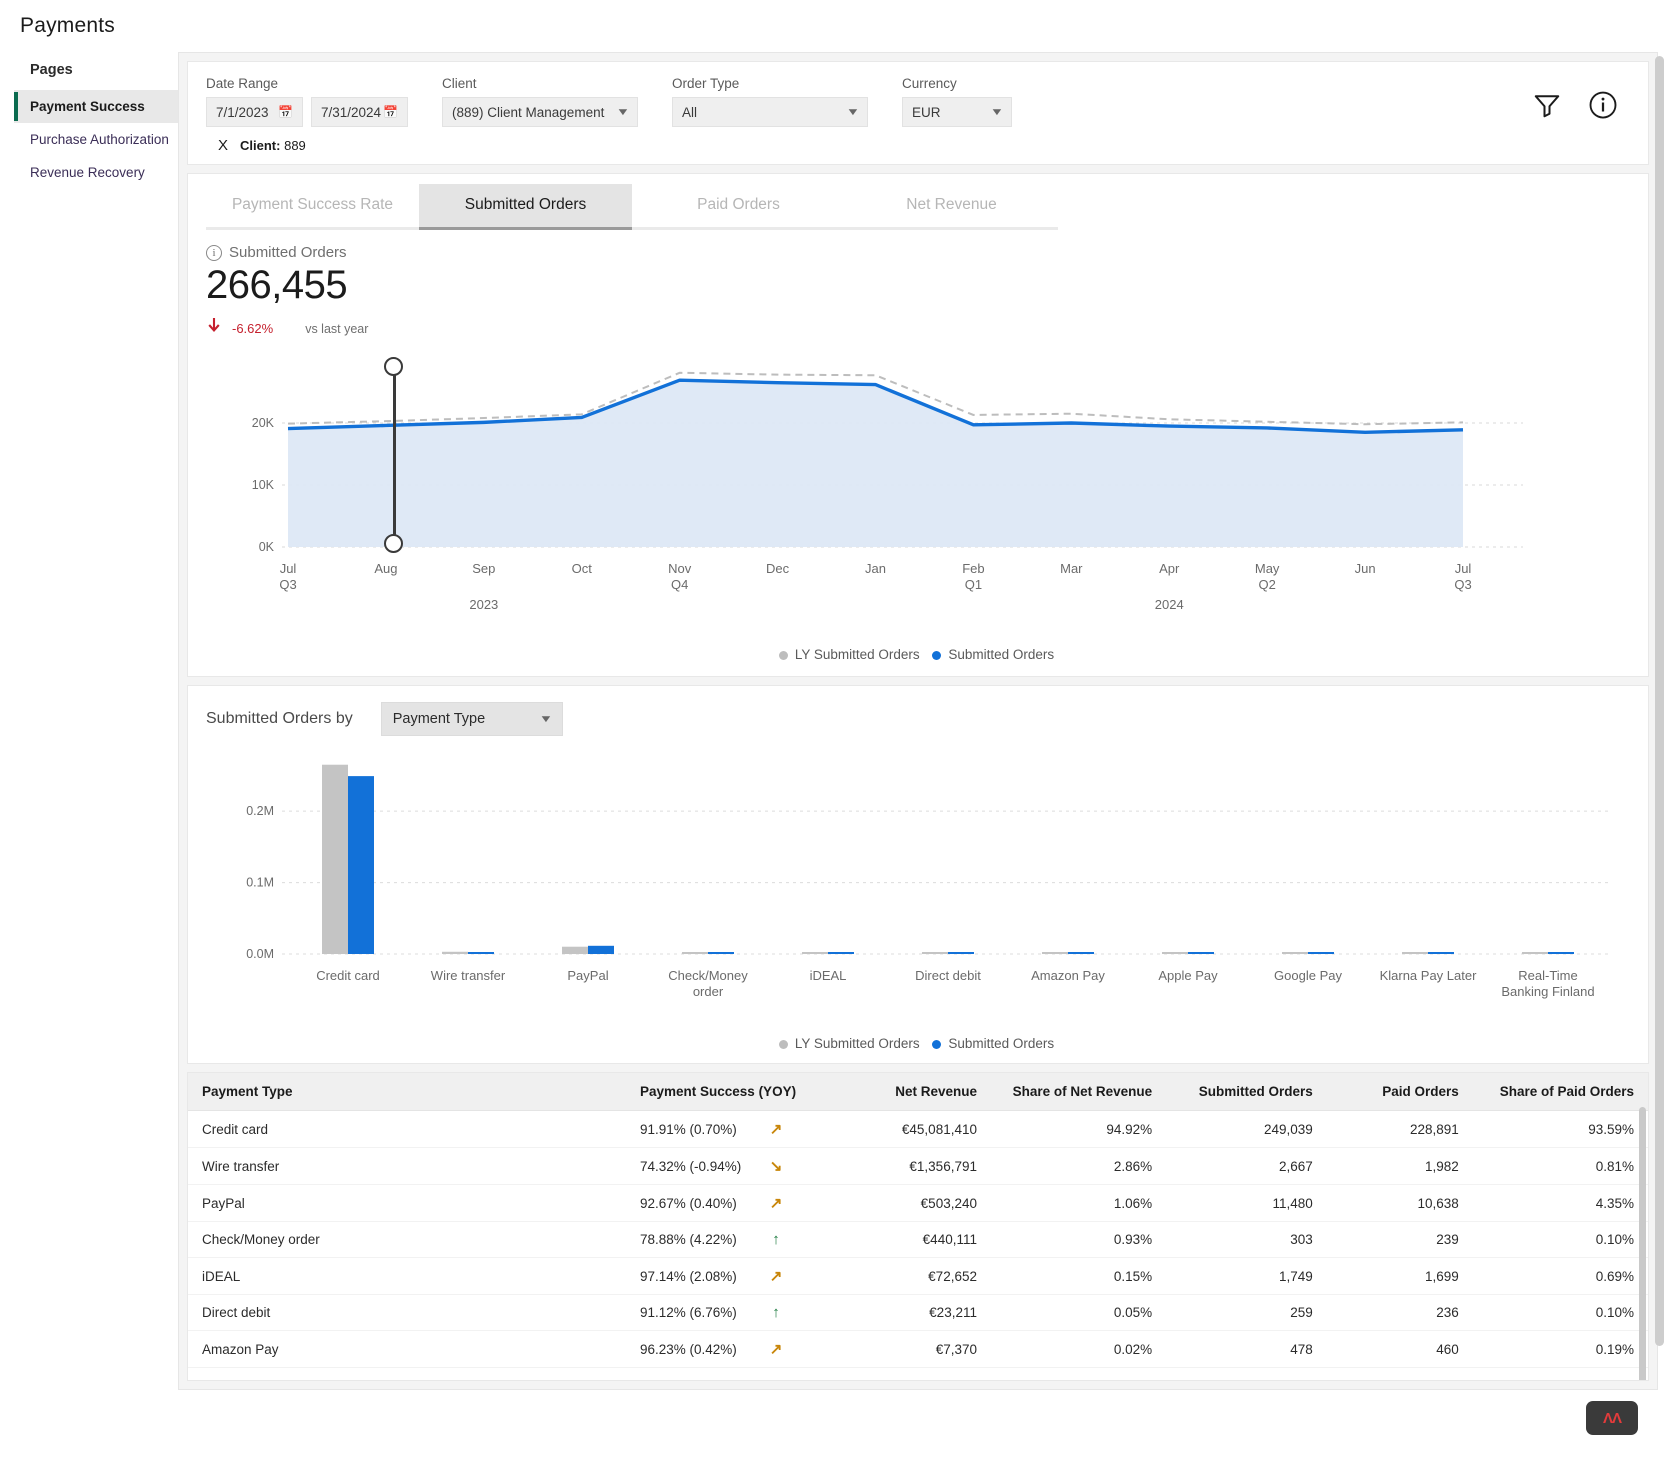 The width and height of the screenshot is (1668, 1463). What do you see at coordinates (1078, 1374) in the screenshot?
I see `cell-share-net-revenue: 0.01%` at bounding box center [1078, 1374].